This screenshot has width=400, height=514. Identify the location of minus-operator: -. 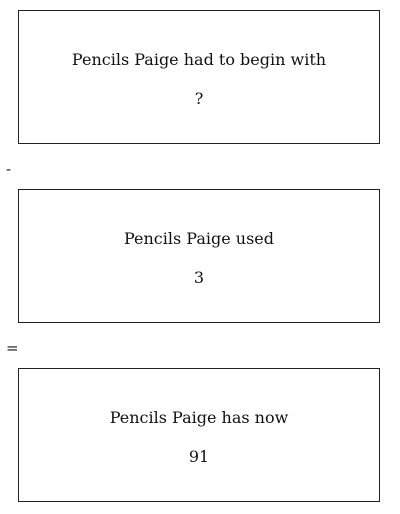
(9, 169).